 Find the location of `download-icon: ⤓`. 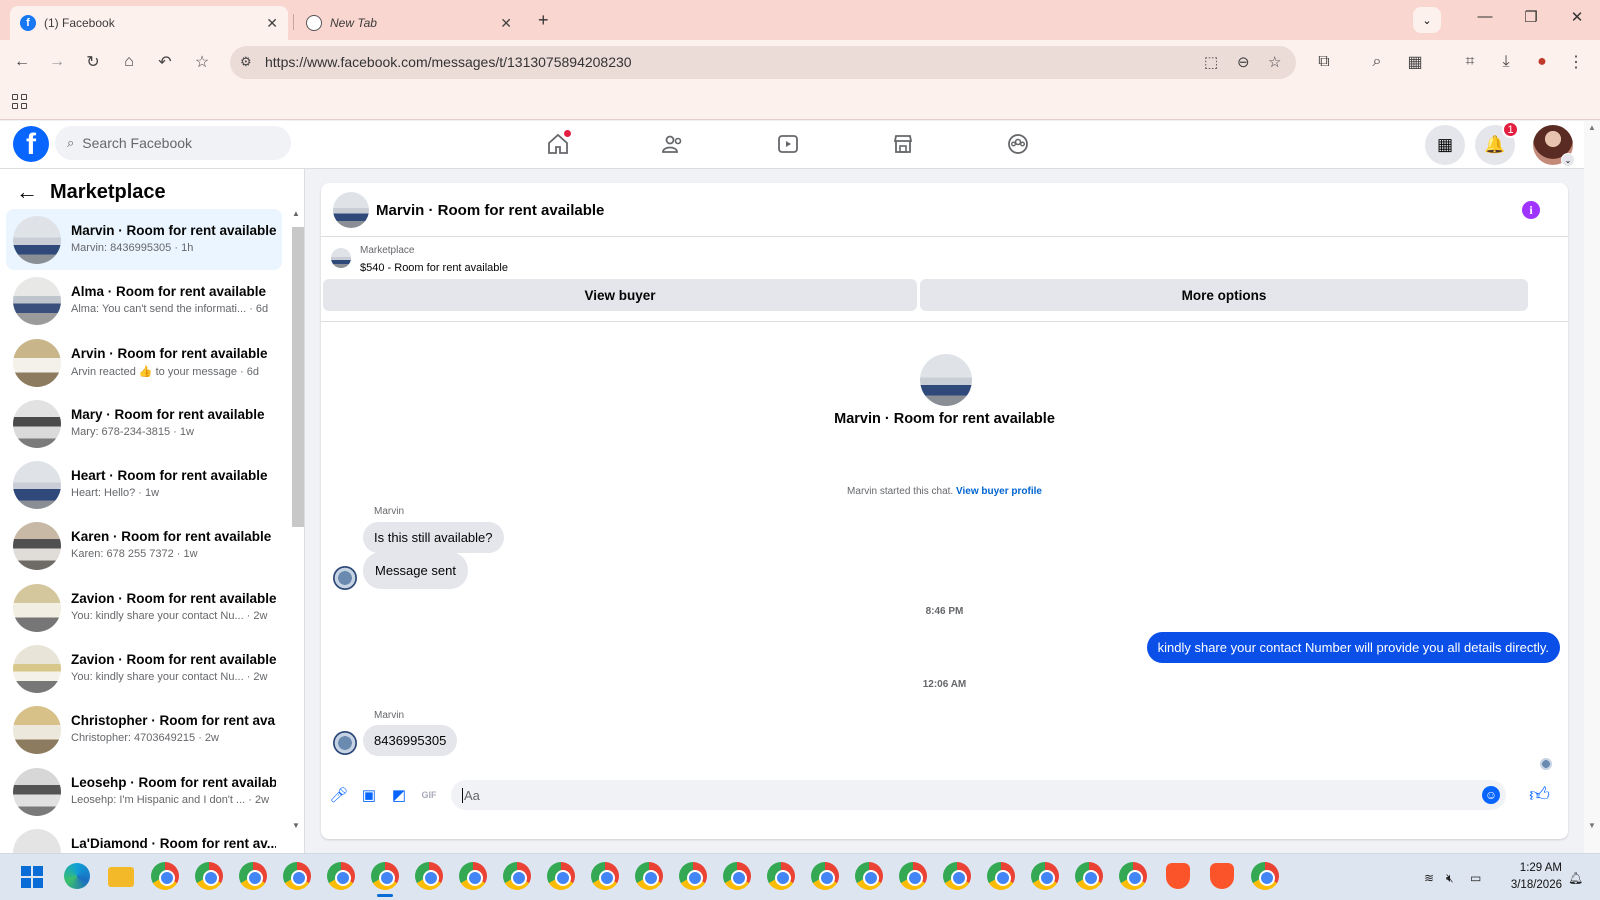

download-icon: ⤓ is located at coordinates (1506, 62).